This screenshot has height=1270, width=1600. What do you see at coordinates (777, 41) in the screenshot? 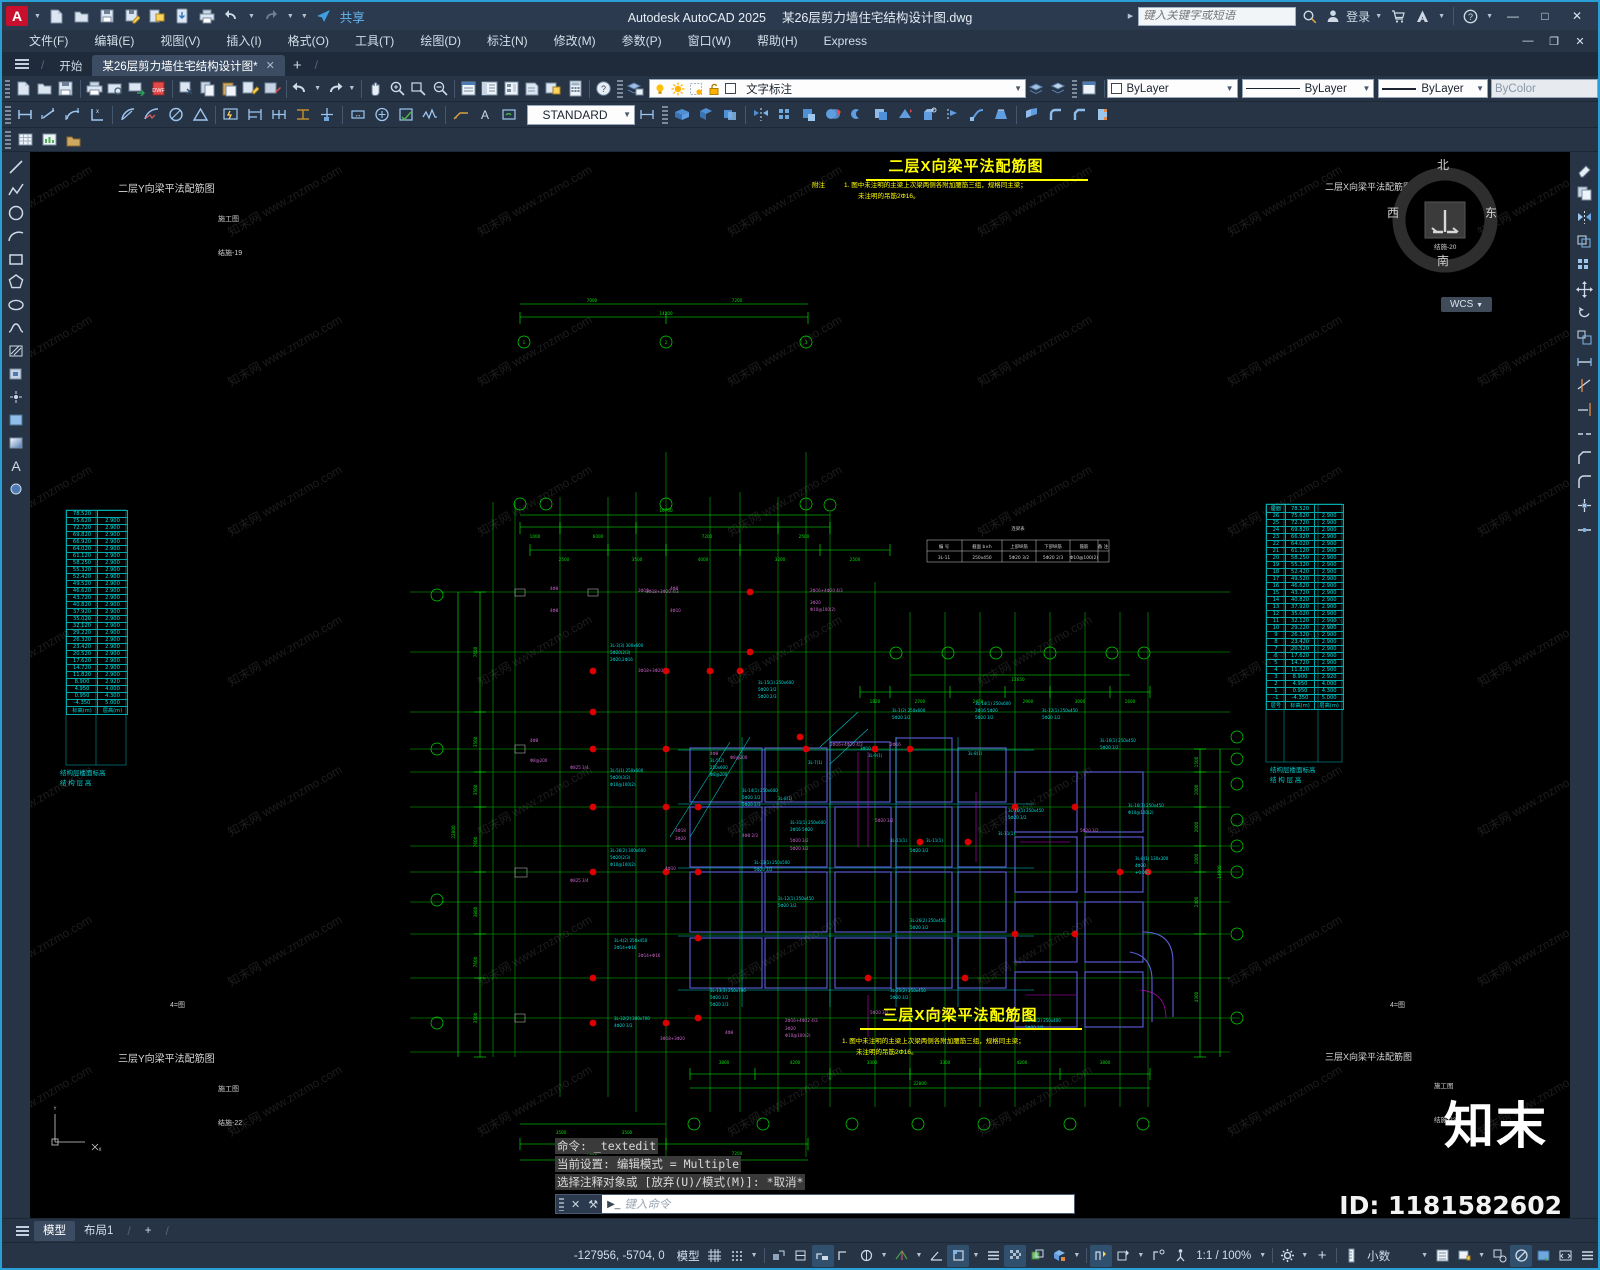
I see `menu-item-help: 帮助(H)` at bounding box center [777, 41].